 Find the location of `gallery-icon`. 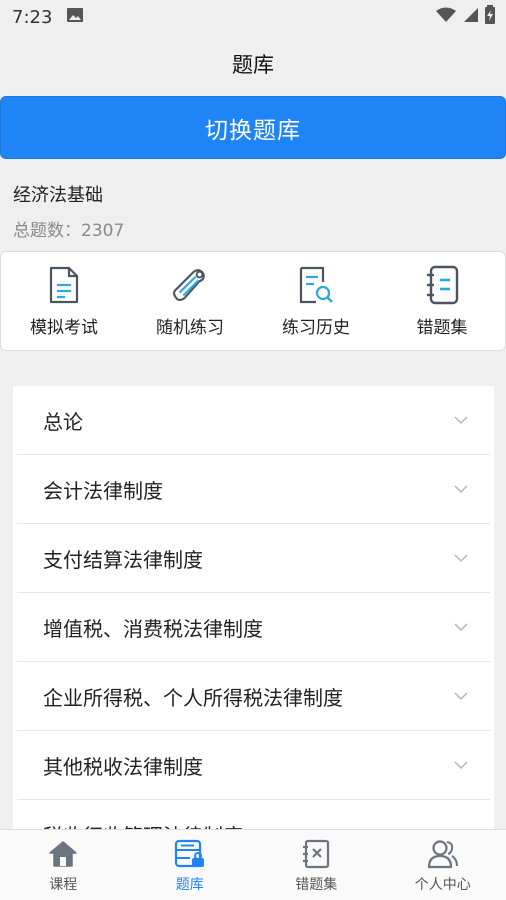

gallery-icon is located at coordinates (75, 17).